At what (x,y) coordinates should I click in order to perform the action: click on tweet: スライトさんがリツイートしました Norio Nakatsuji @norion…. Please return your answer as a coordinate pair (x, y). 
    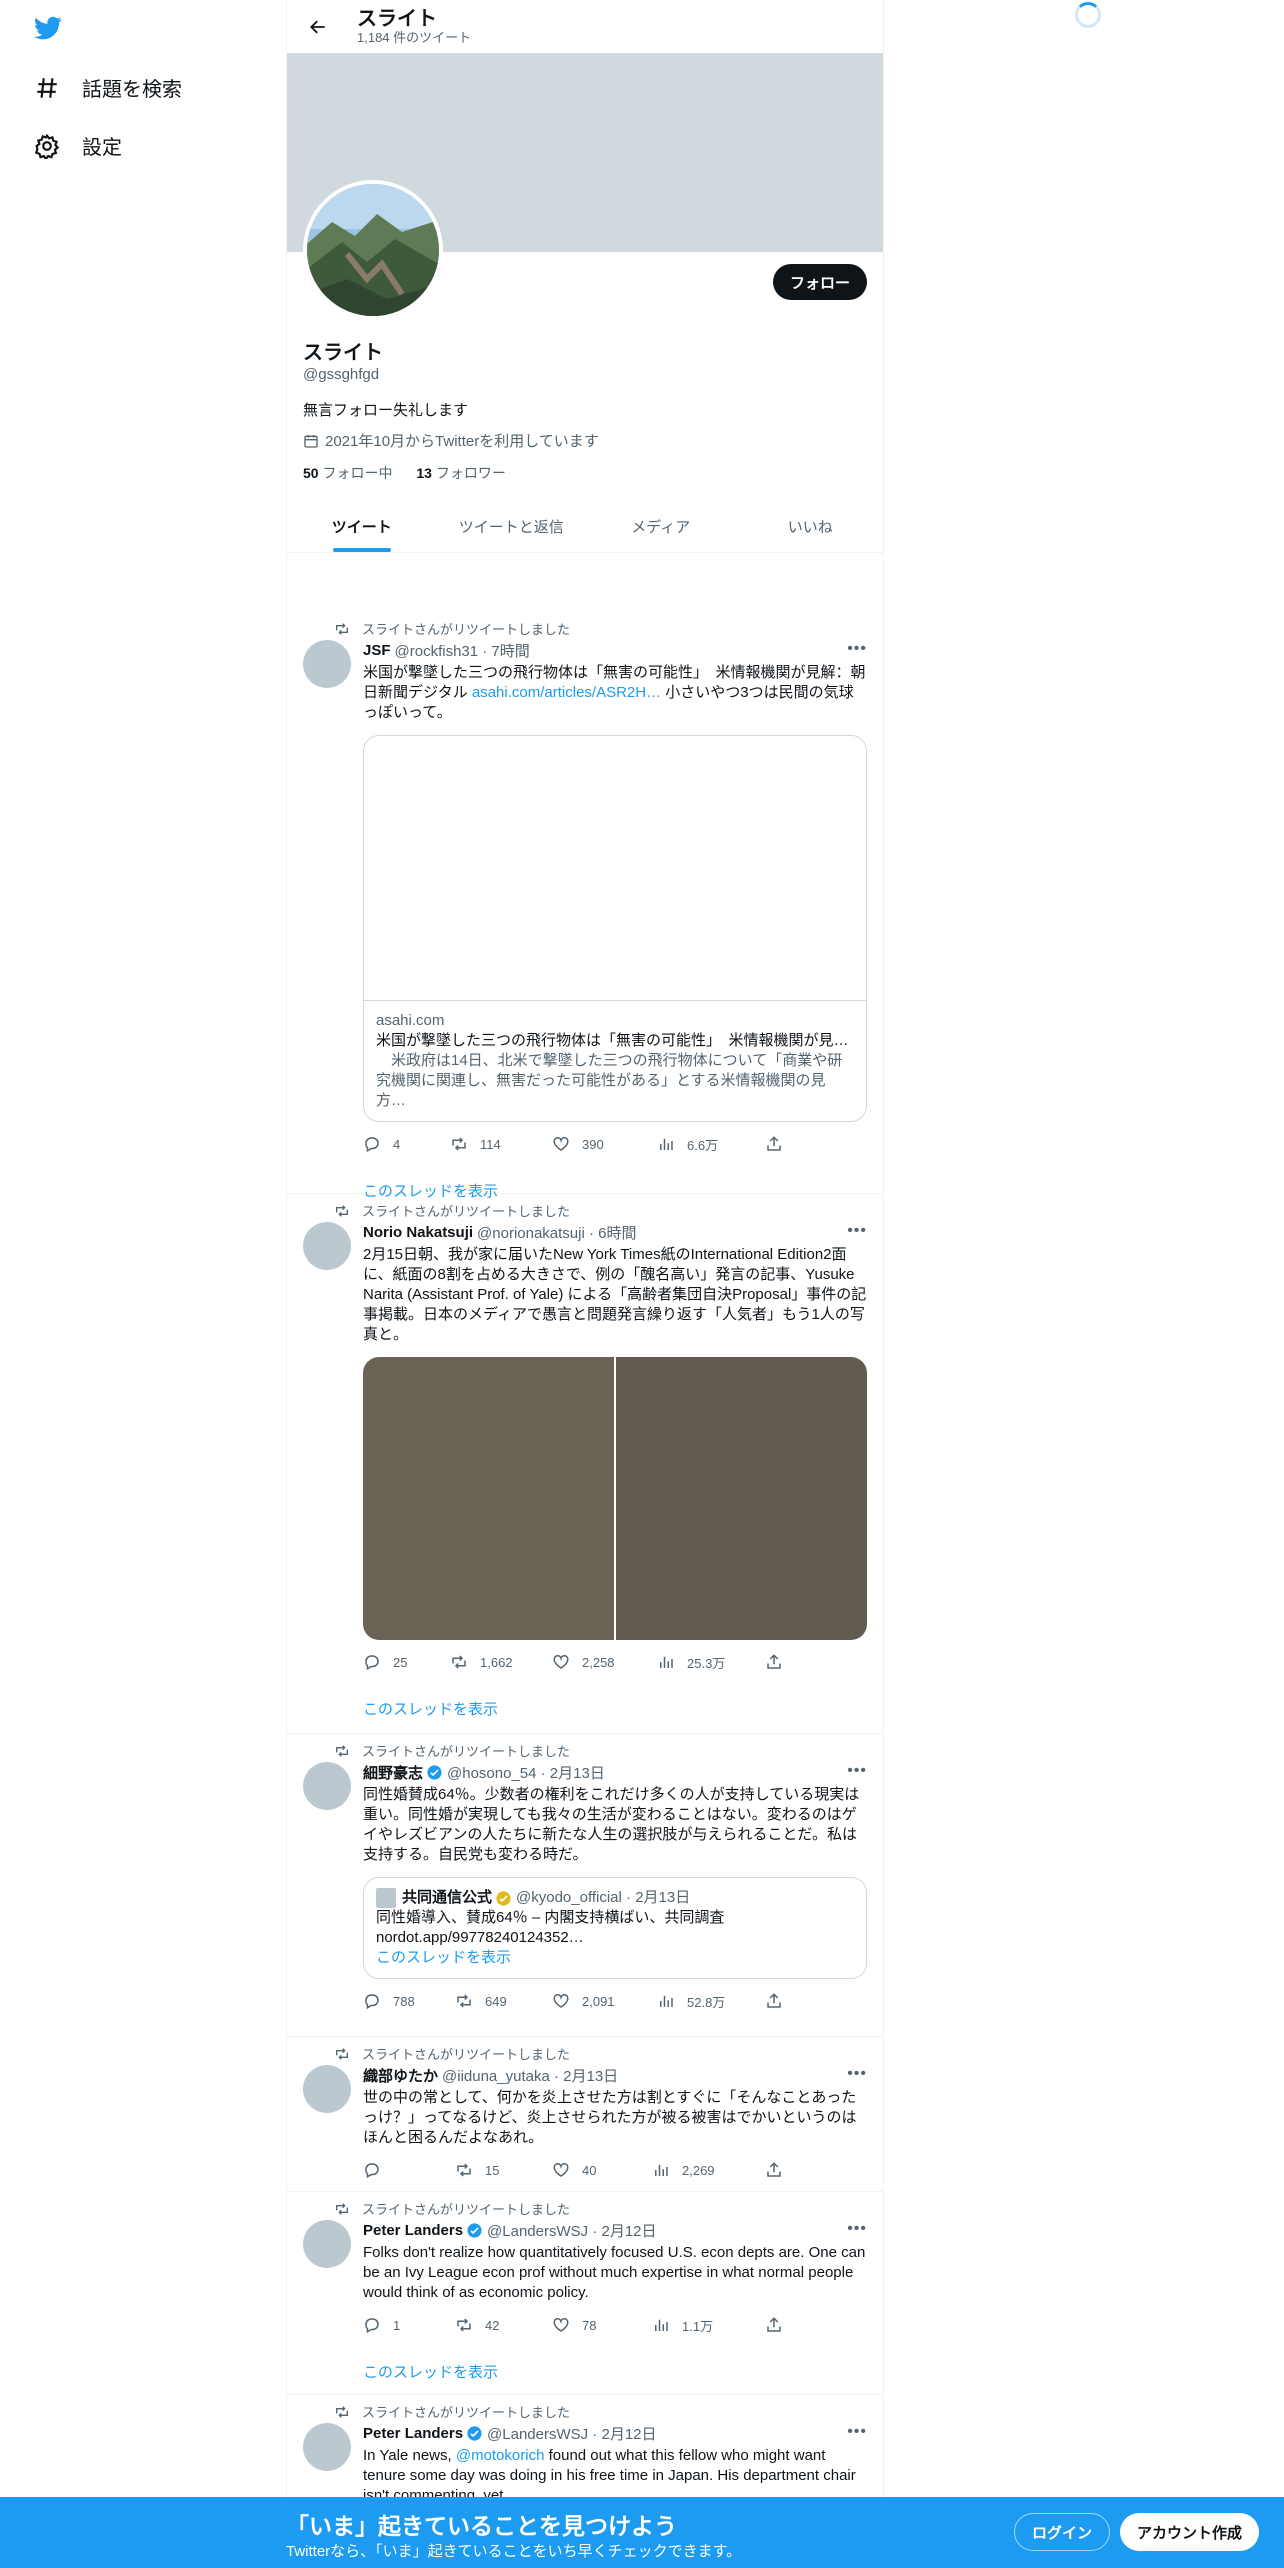
    Looking at the image, I should click on (585, 1464).